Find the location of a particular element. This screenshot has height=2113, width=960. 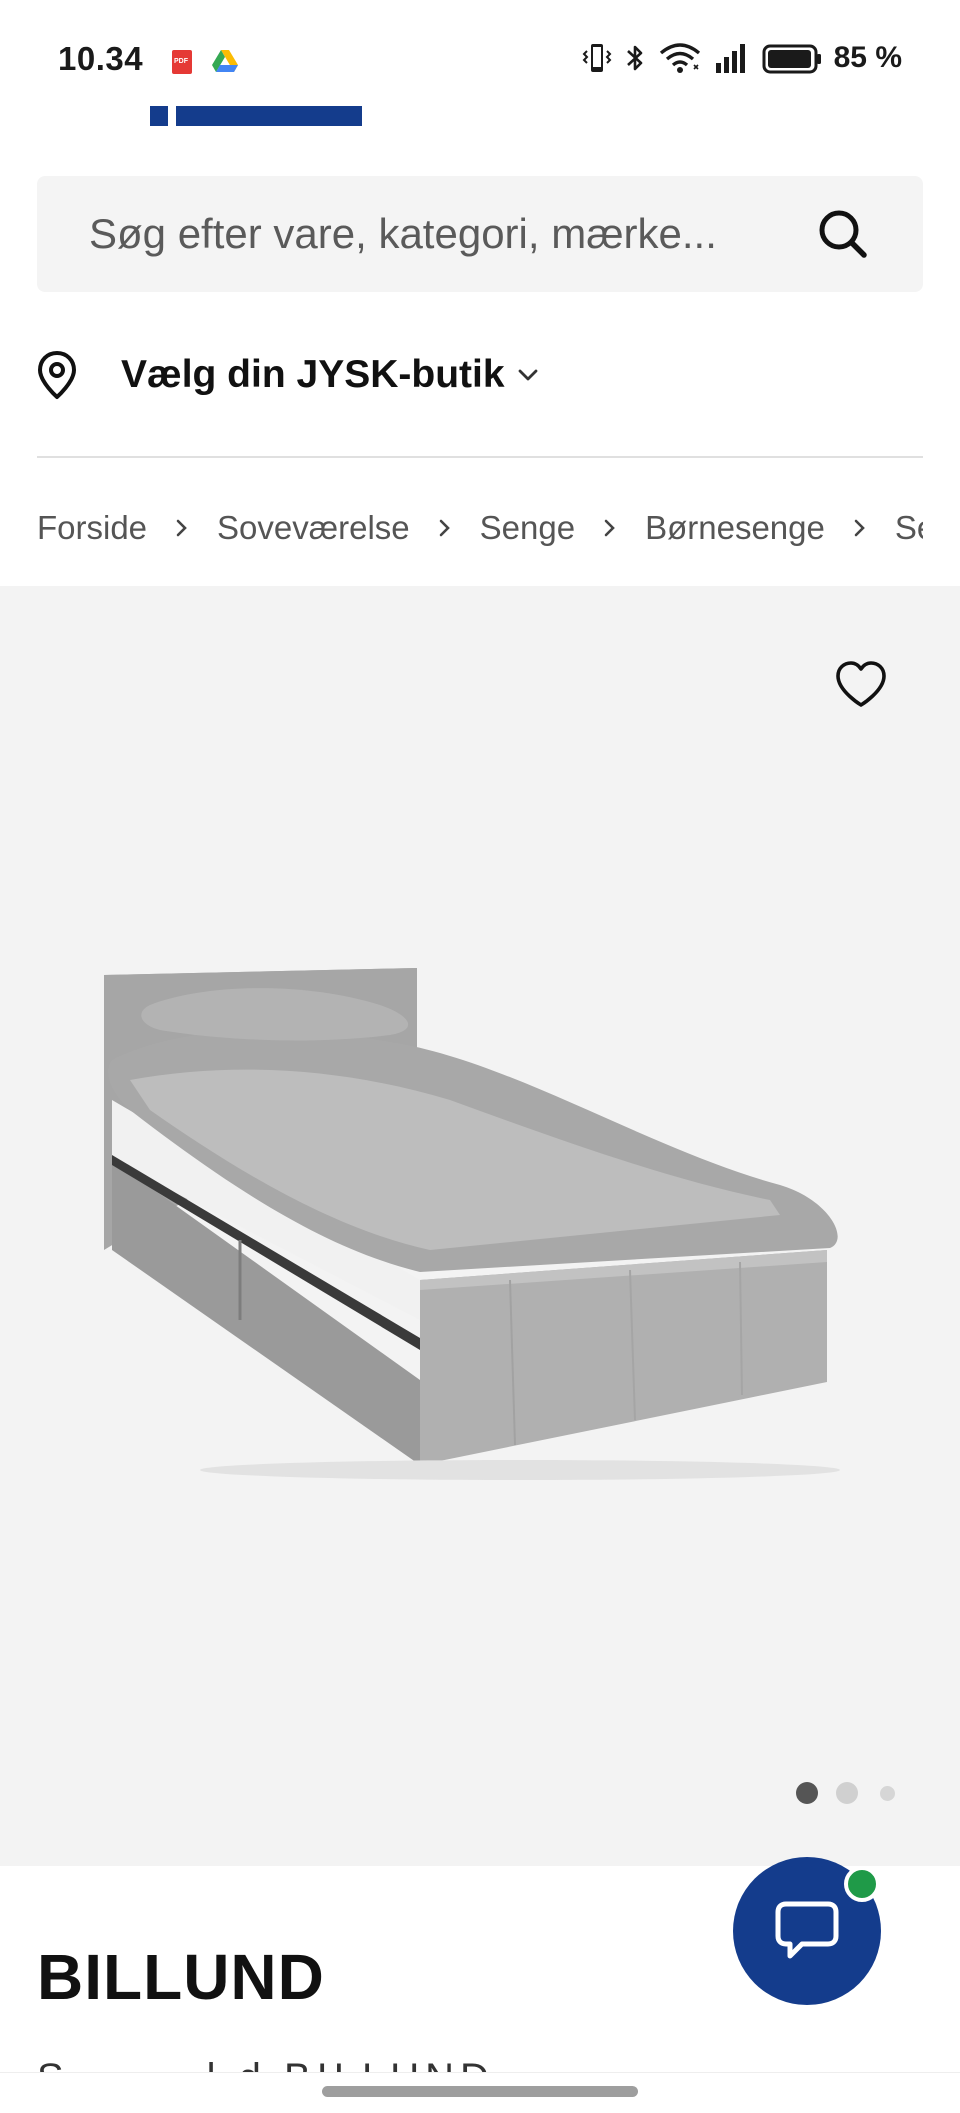

battery-icon is located at coordinates (791, 59).